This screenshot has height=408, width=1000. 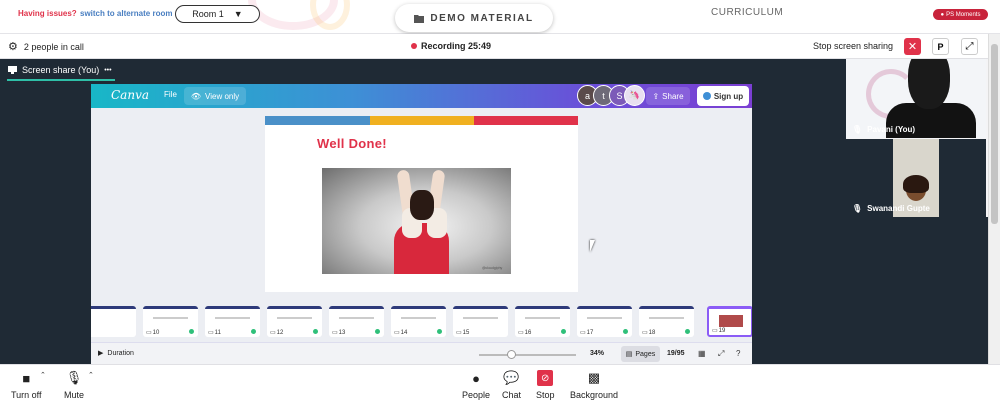 What do you see at coordinates (107, 70) in the screenshot?
I see `more-options-icon: •••` at bounding box center [107, 70].